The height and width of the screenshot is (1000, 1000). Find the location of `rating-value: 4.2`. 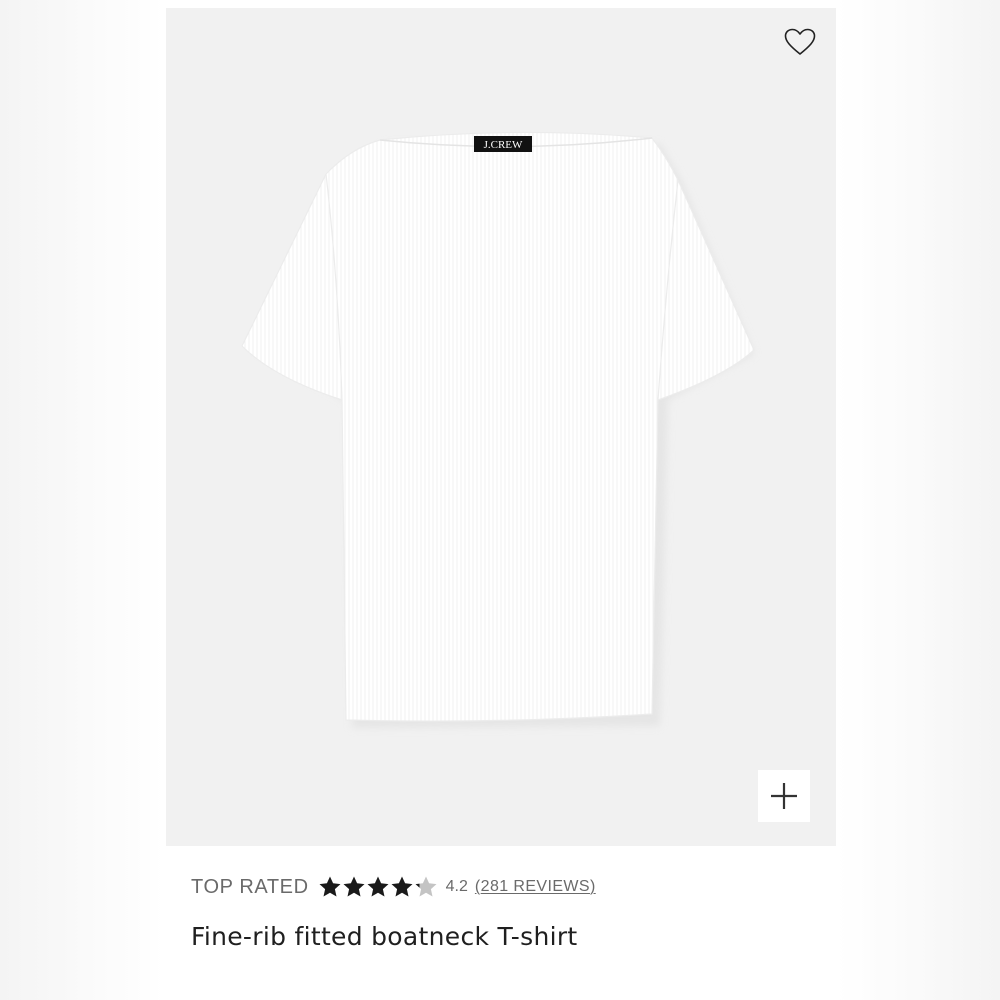

rating-value: 4.2 is located at coordinates (456, 886).